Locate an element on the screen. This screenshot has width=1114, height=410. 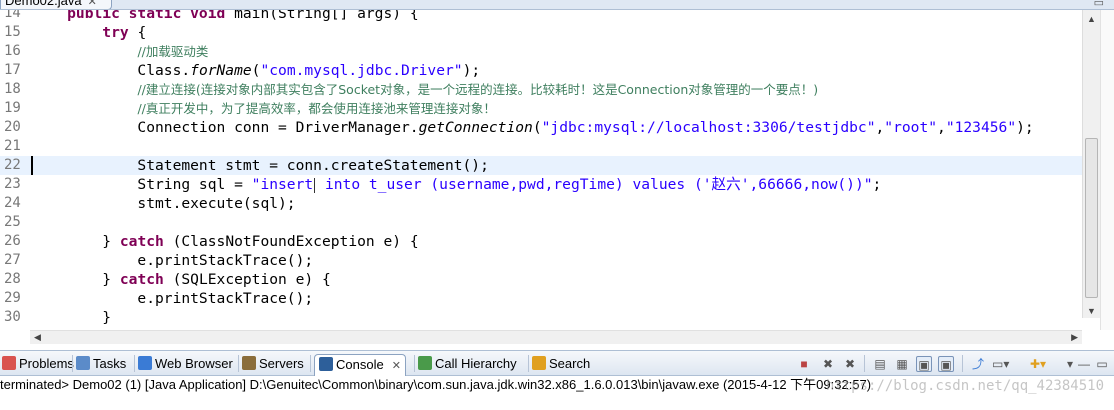
panel-tab-web-browser: Web Browser is located at coordinates (185, 364).